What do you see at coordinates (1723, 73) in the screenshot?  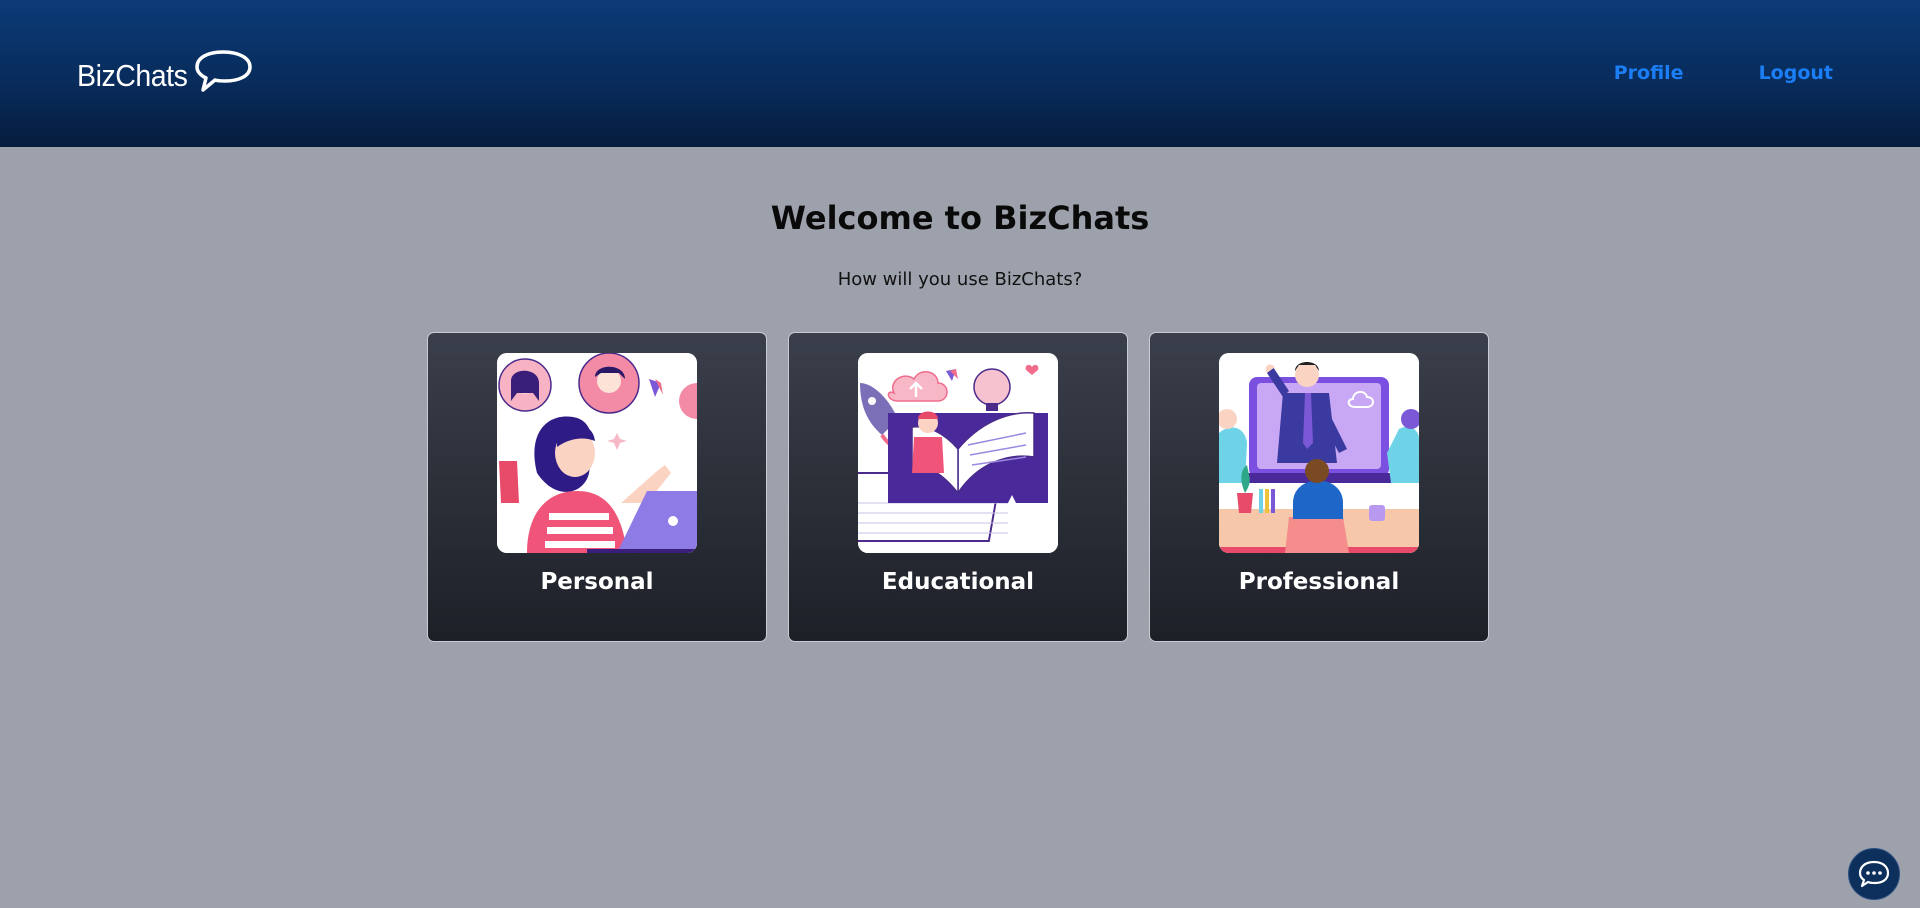 I see `top-nav: Profile Logout` at bounding box center [1723, 73].